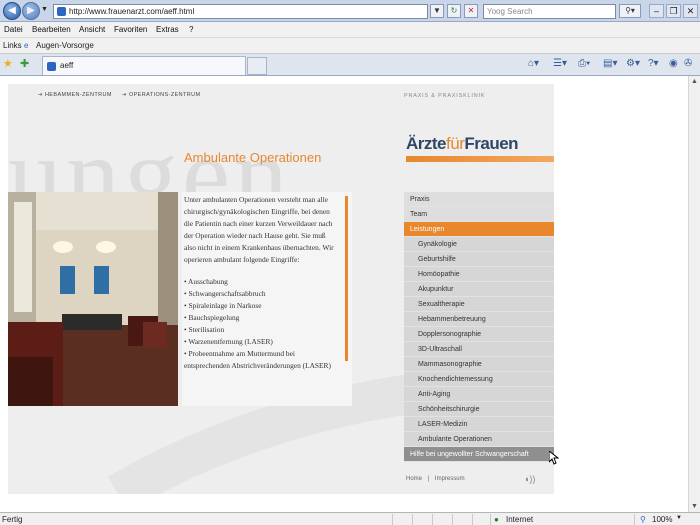 The image size is (700, 525). Describe the element at coordinates (75, 95) in the screenshot. I see `nav-hebammen-zentrum: HEBAMMEN-ZENTRUM` at that location.